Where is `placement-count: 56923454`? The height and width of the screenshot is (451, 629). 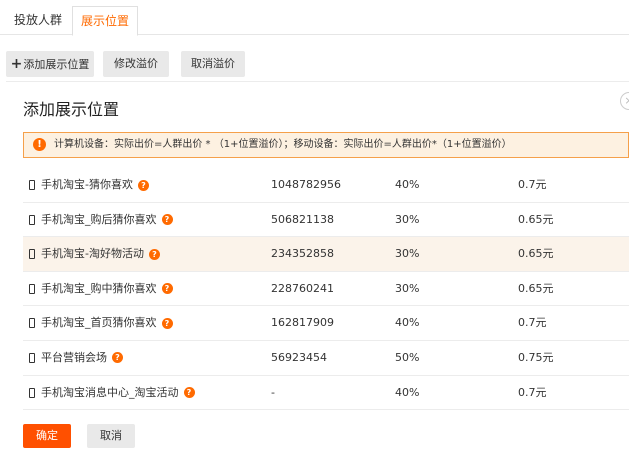 placement-count: 56923454 is located at coordinates (299, 357).